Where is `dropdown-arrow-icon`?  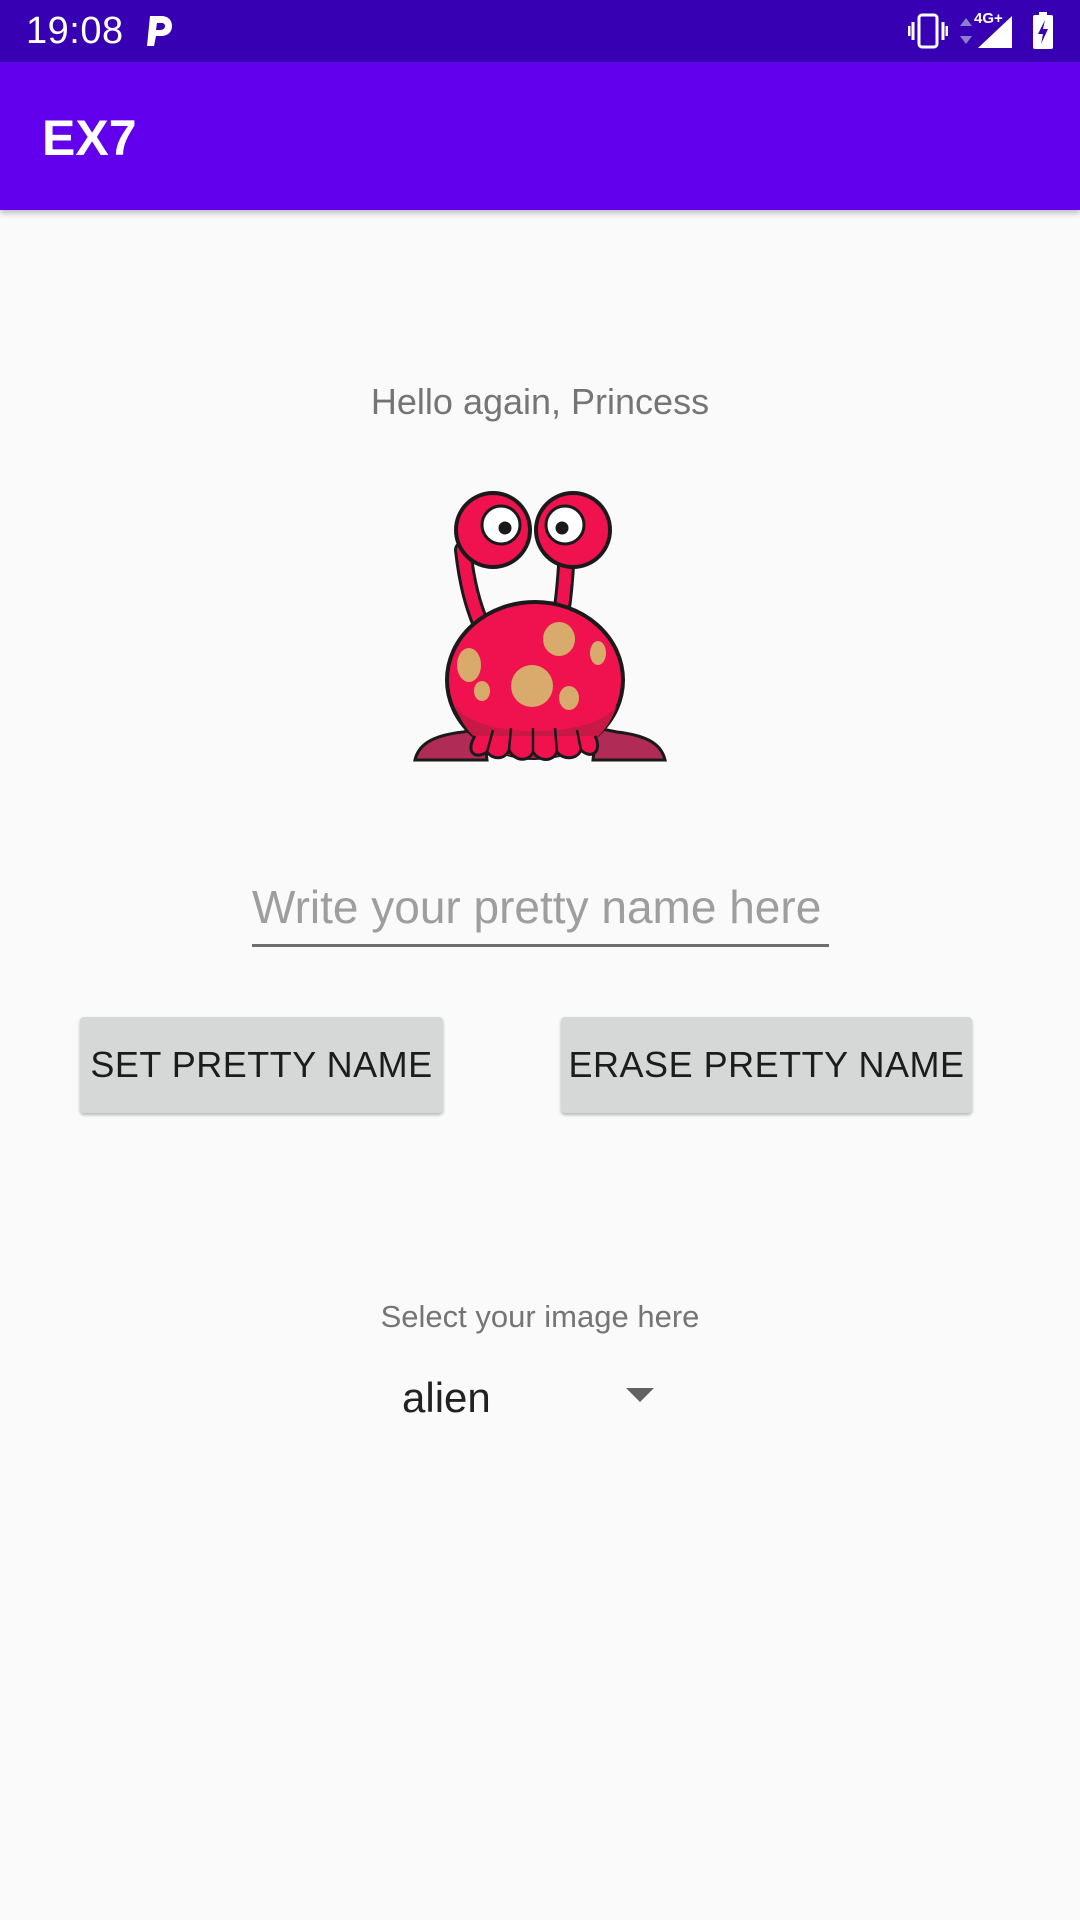
dropdown-arrow-icon is located at coordinates (640, 1395).